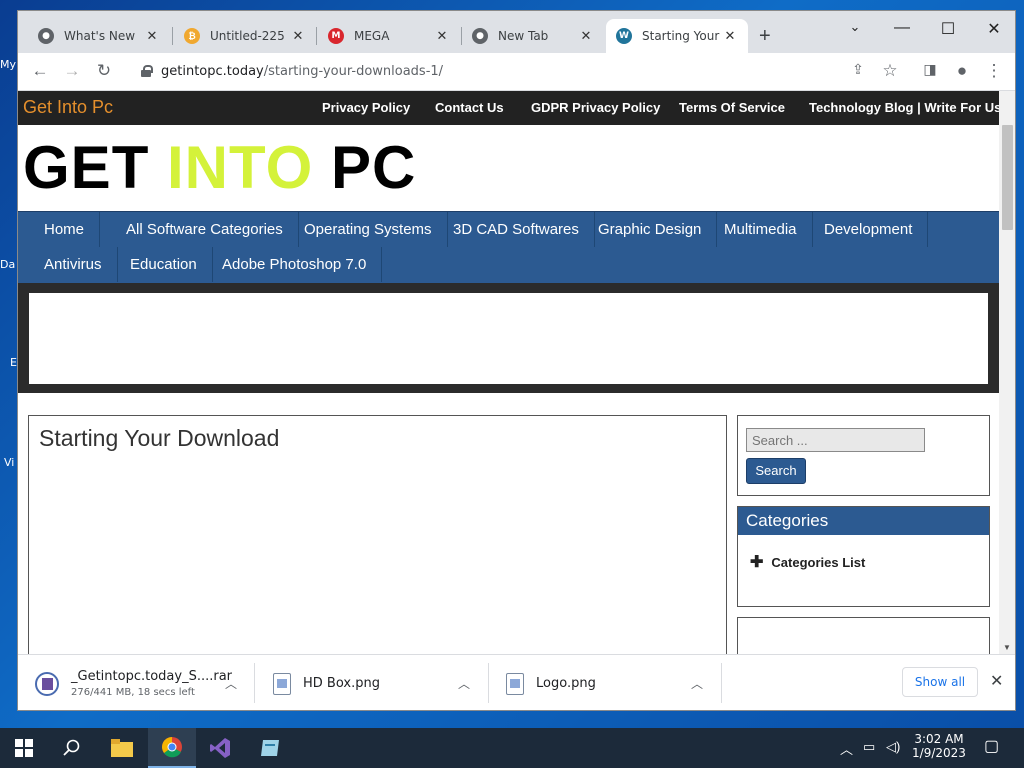 Image resolution: width=1024 pixels, height=768 pixels. I want to click on share-icon: ⇪, so click(858, 69).